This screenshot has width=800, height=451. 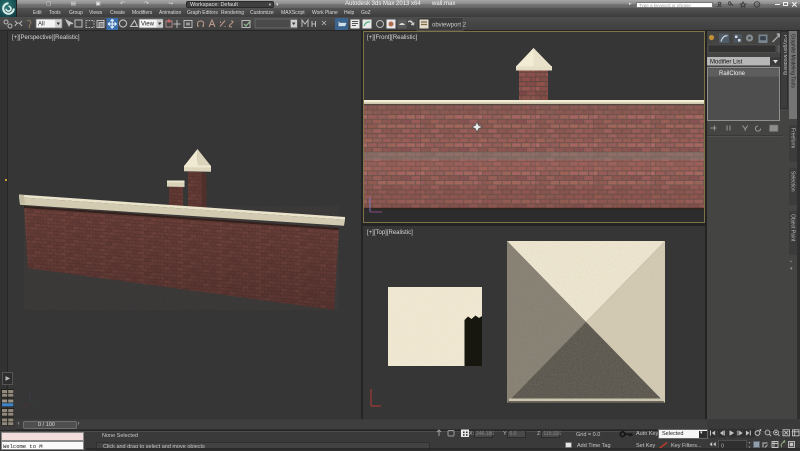 What do you see at coordinates (449, 25) in the screenshot?
I see `svg-text: obviewport 2` at bounding box center [449, 25].